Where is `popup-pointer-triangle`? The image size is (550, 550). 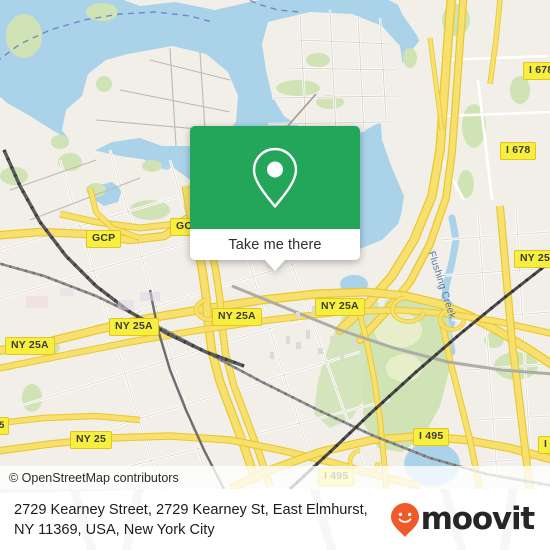
popup-pointer-triangle is located at coordinates (275, 265).